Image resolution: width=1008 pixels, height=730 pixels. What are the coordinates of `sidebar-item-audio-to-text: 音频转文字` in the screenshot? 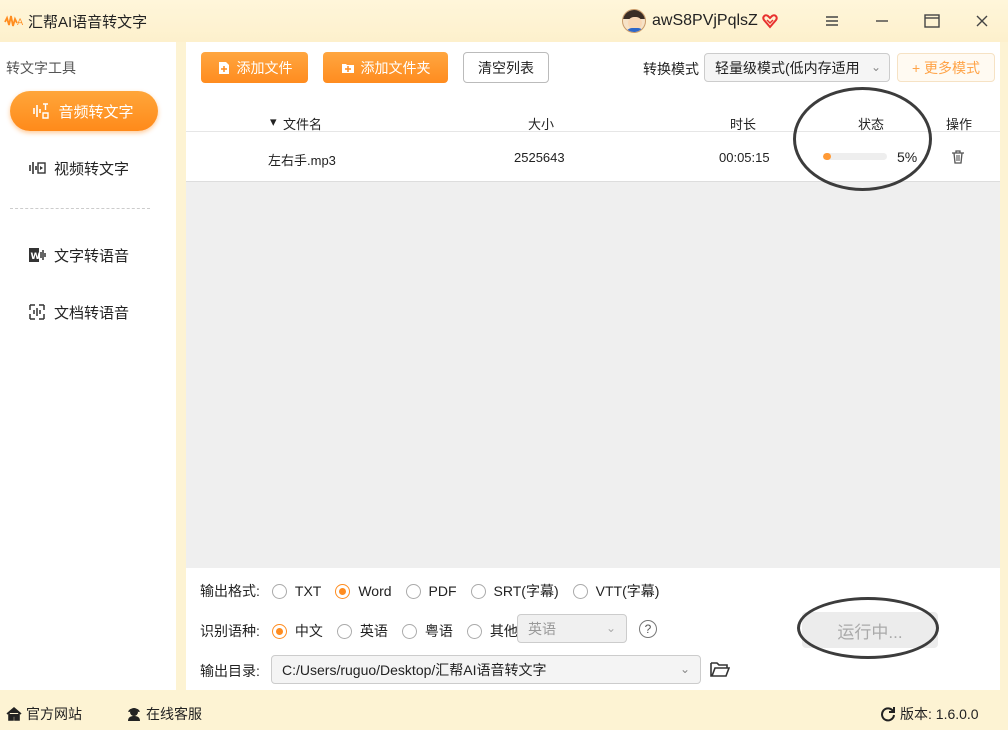 It's located at (84, 111).